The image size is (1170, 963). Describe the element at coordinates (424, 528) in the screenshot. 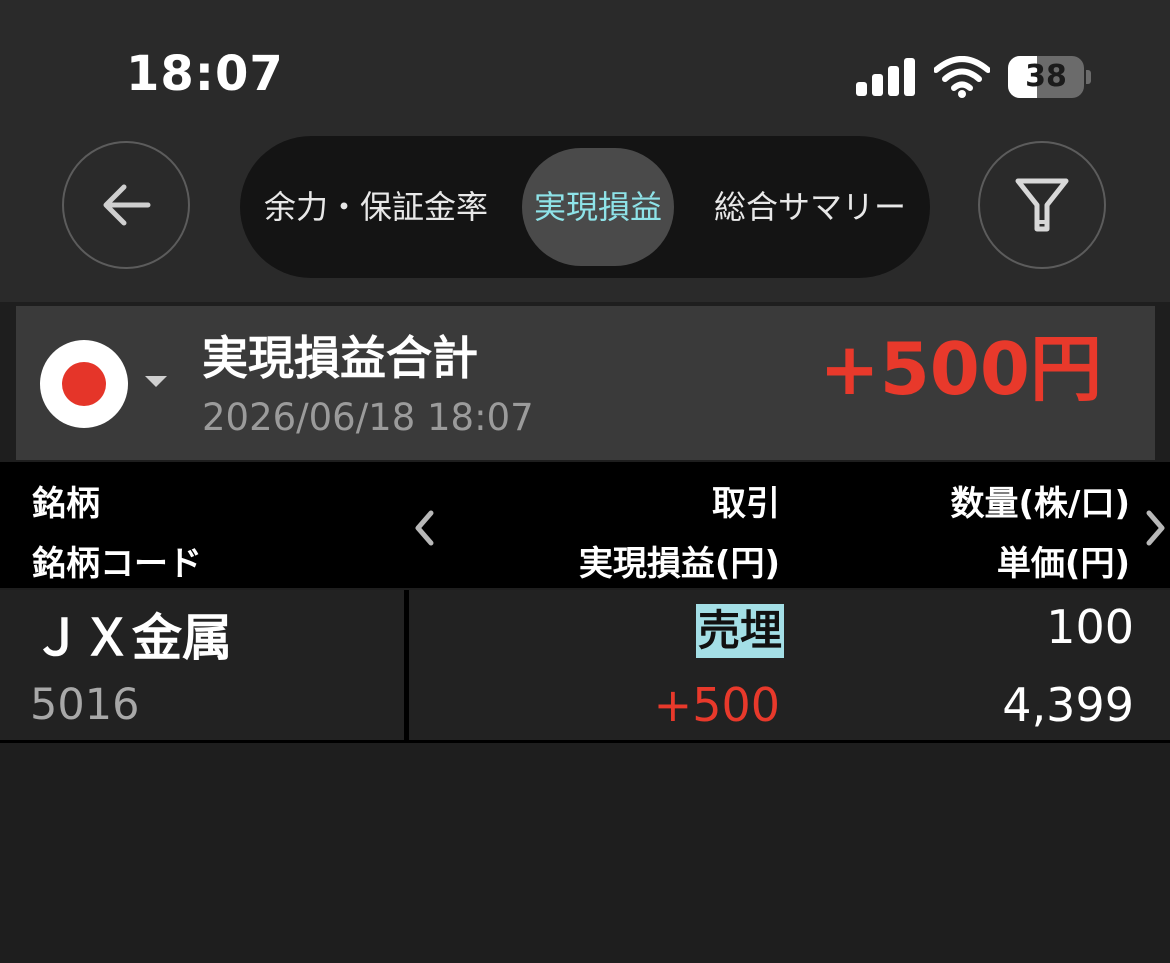

I see `chevron-left-icon` at that location.